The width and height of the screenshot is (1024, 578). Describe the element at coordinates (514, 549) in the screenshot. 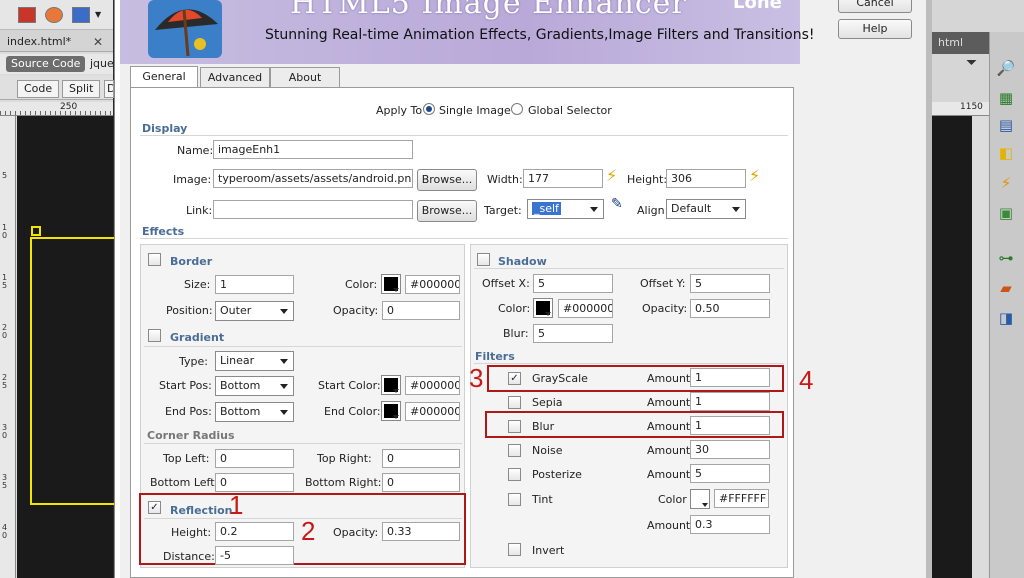

I see `invert-checkbox` at that location.